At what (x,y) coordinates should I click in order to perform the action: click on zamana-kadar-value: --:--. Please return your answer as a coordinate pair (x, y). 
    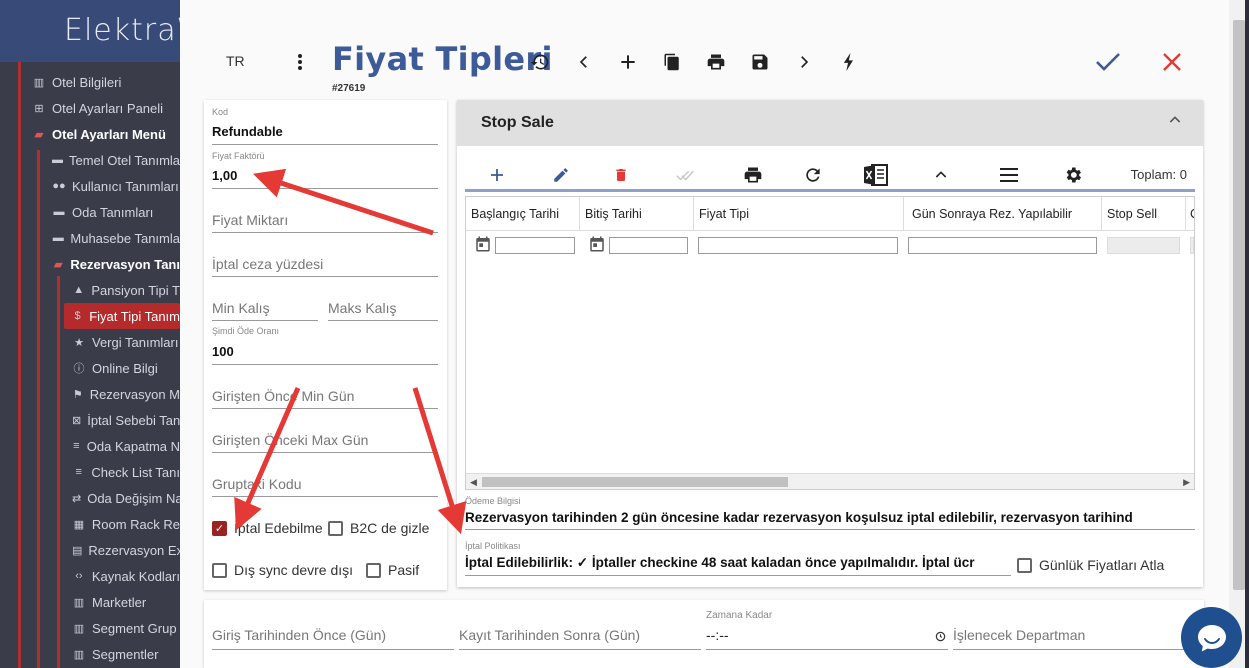
    Looking at the image, I should click on (717, 635).